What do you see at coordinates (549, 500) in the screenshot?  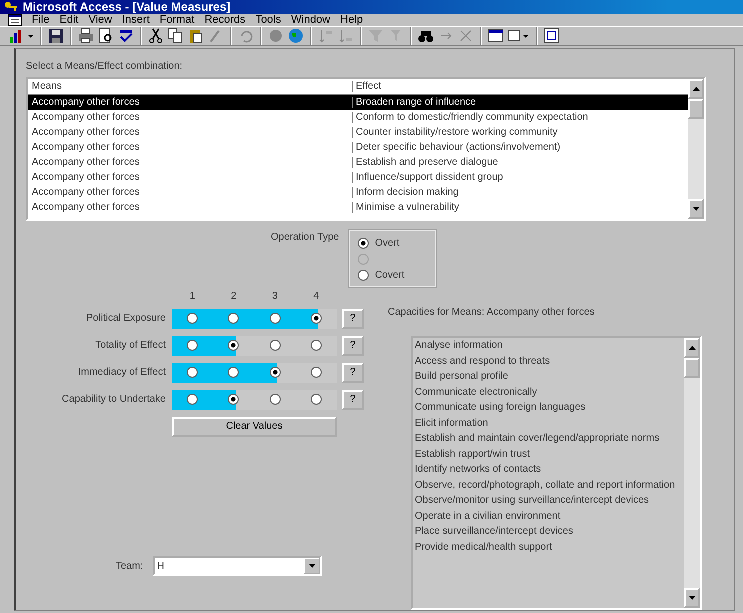 I see `list-item: Observe/monitor using surveillance/intercept devices` at bounding box center [549, 500].